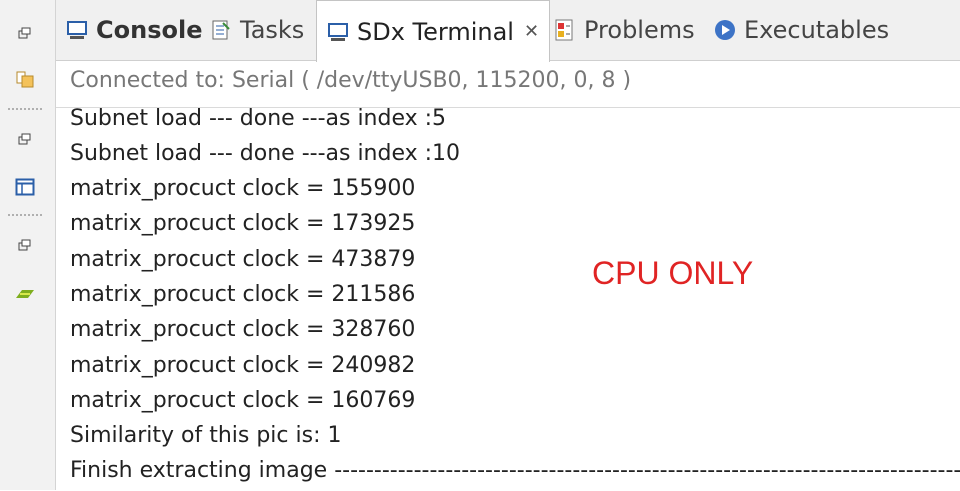 This screenshot has width=960, height=491. I want to click on output-line: matrix_procuct clock = 173925, so click(243, 223).